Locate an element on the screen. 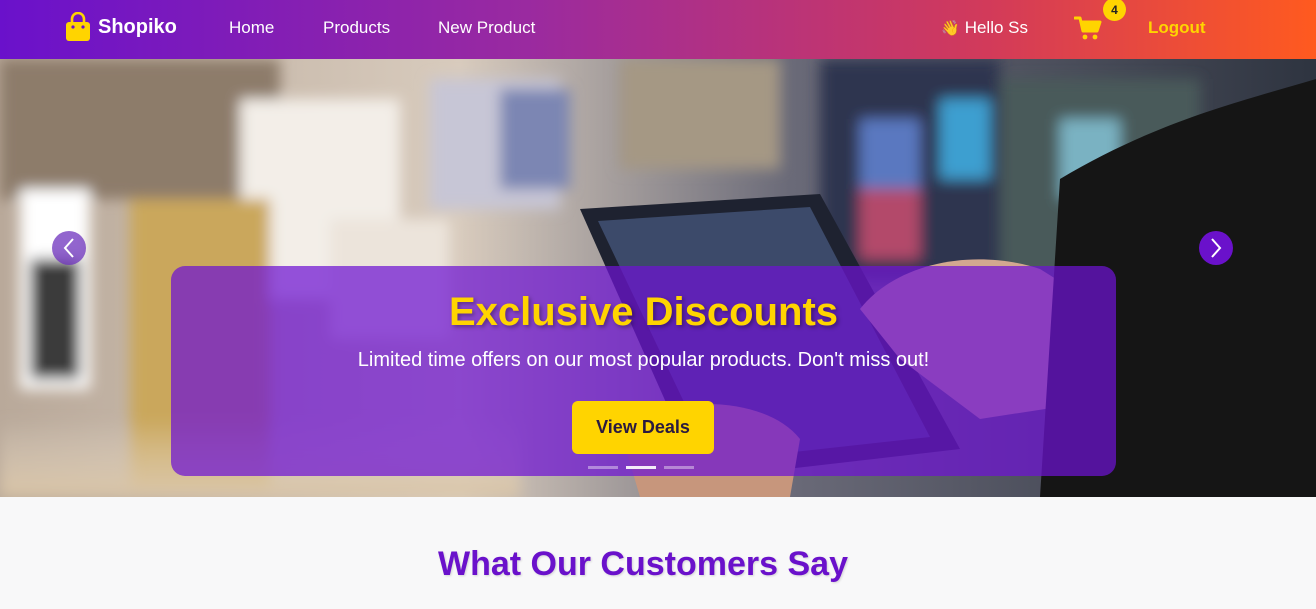 Image resolution: width=1316 pixels, height=609 pixels. waving-hand-icon: 👋 is located at coordinates (950, 28).